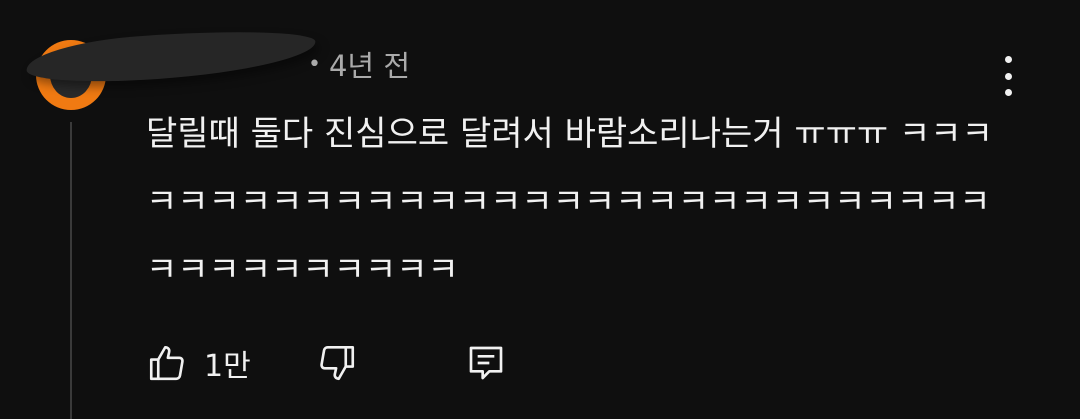 This screenshot has height=419, width=1080. I want to click on more-options-button, so click(1008, 76).